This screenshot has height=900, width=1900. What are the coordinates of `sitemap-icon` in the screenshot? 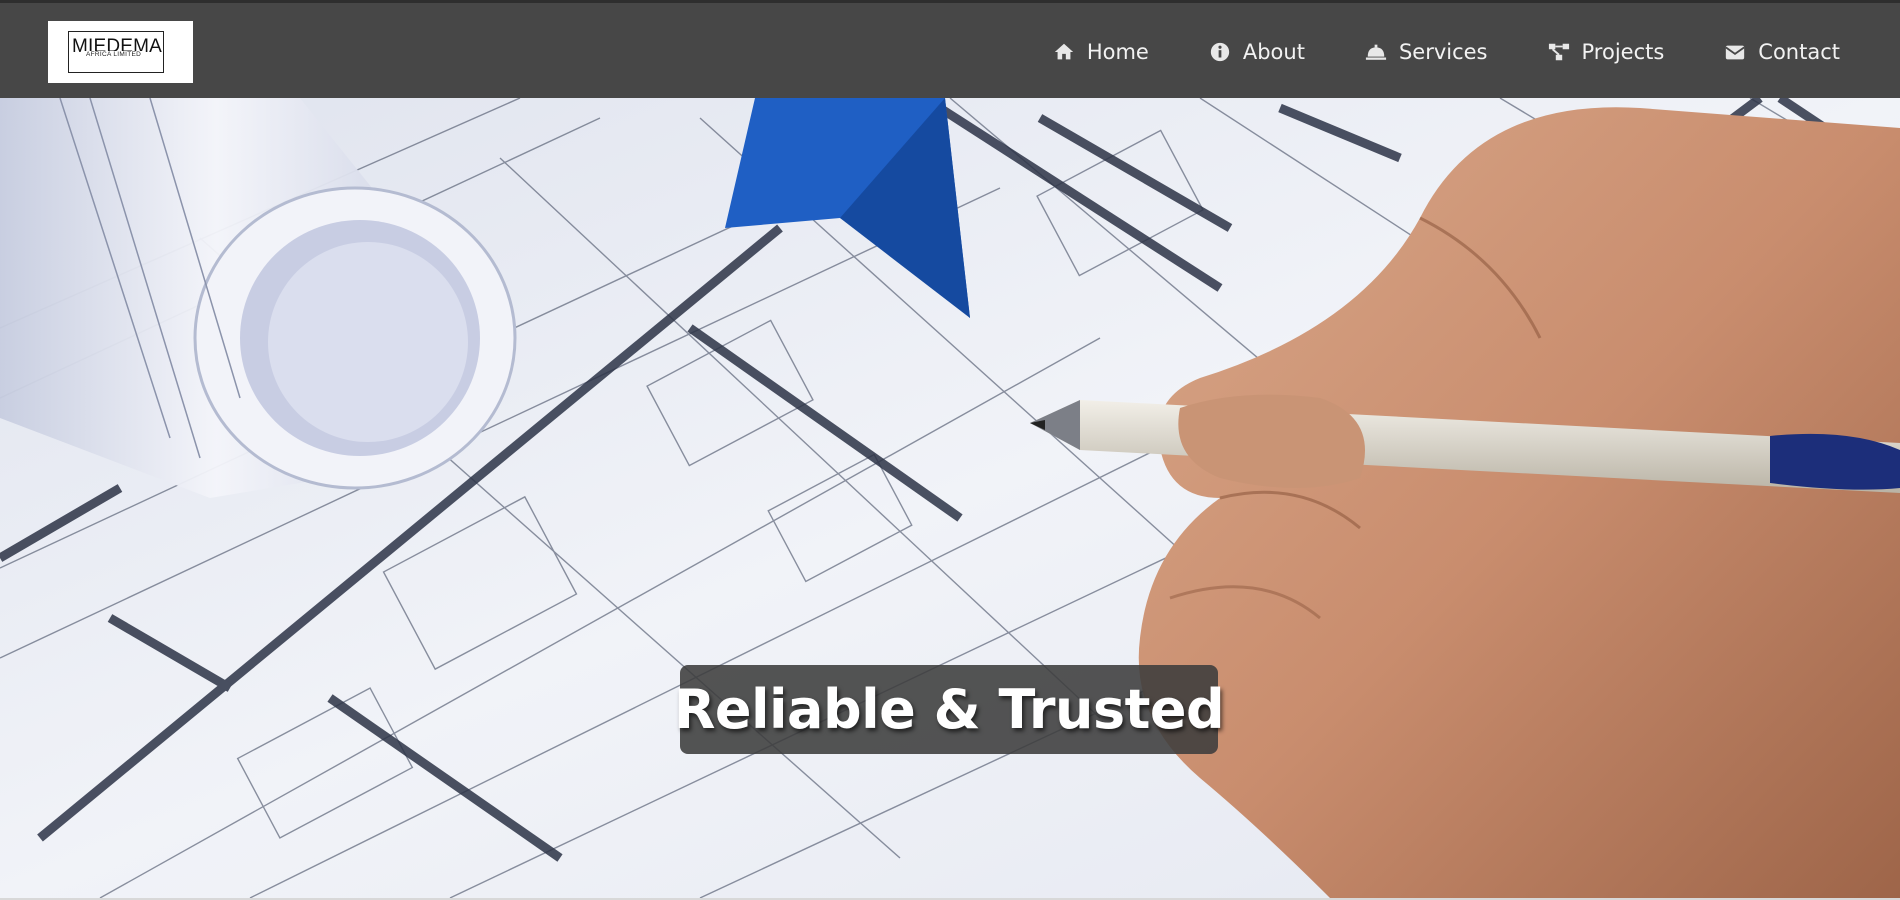 It's located at (1559, 52).